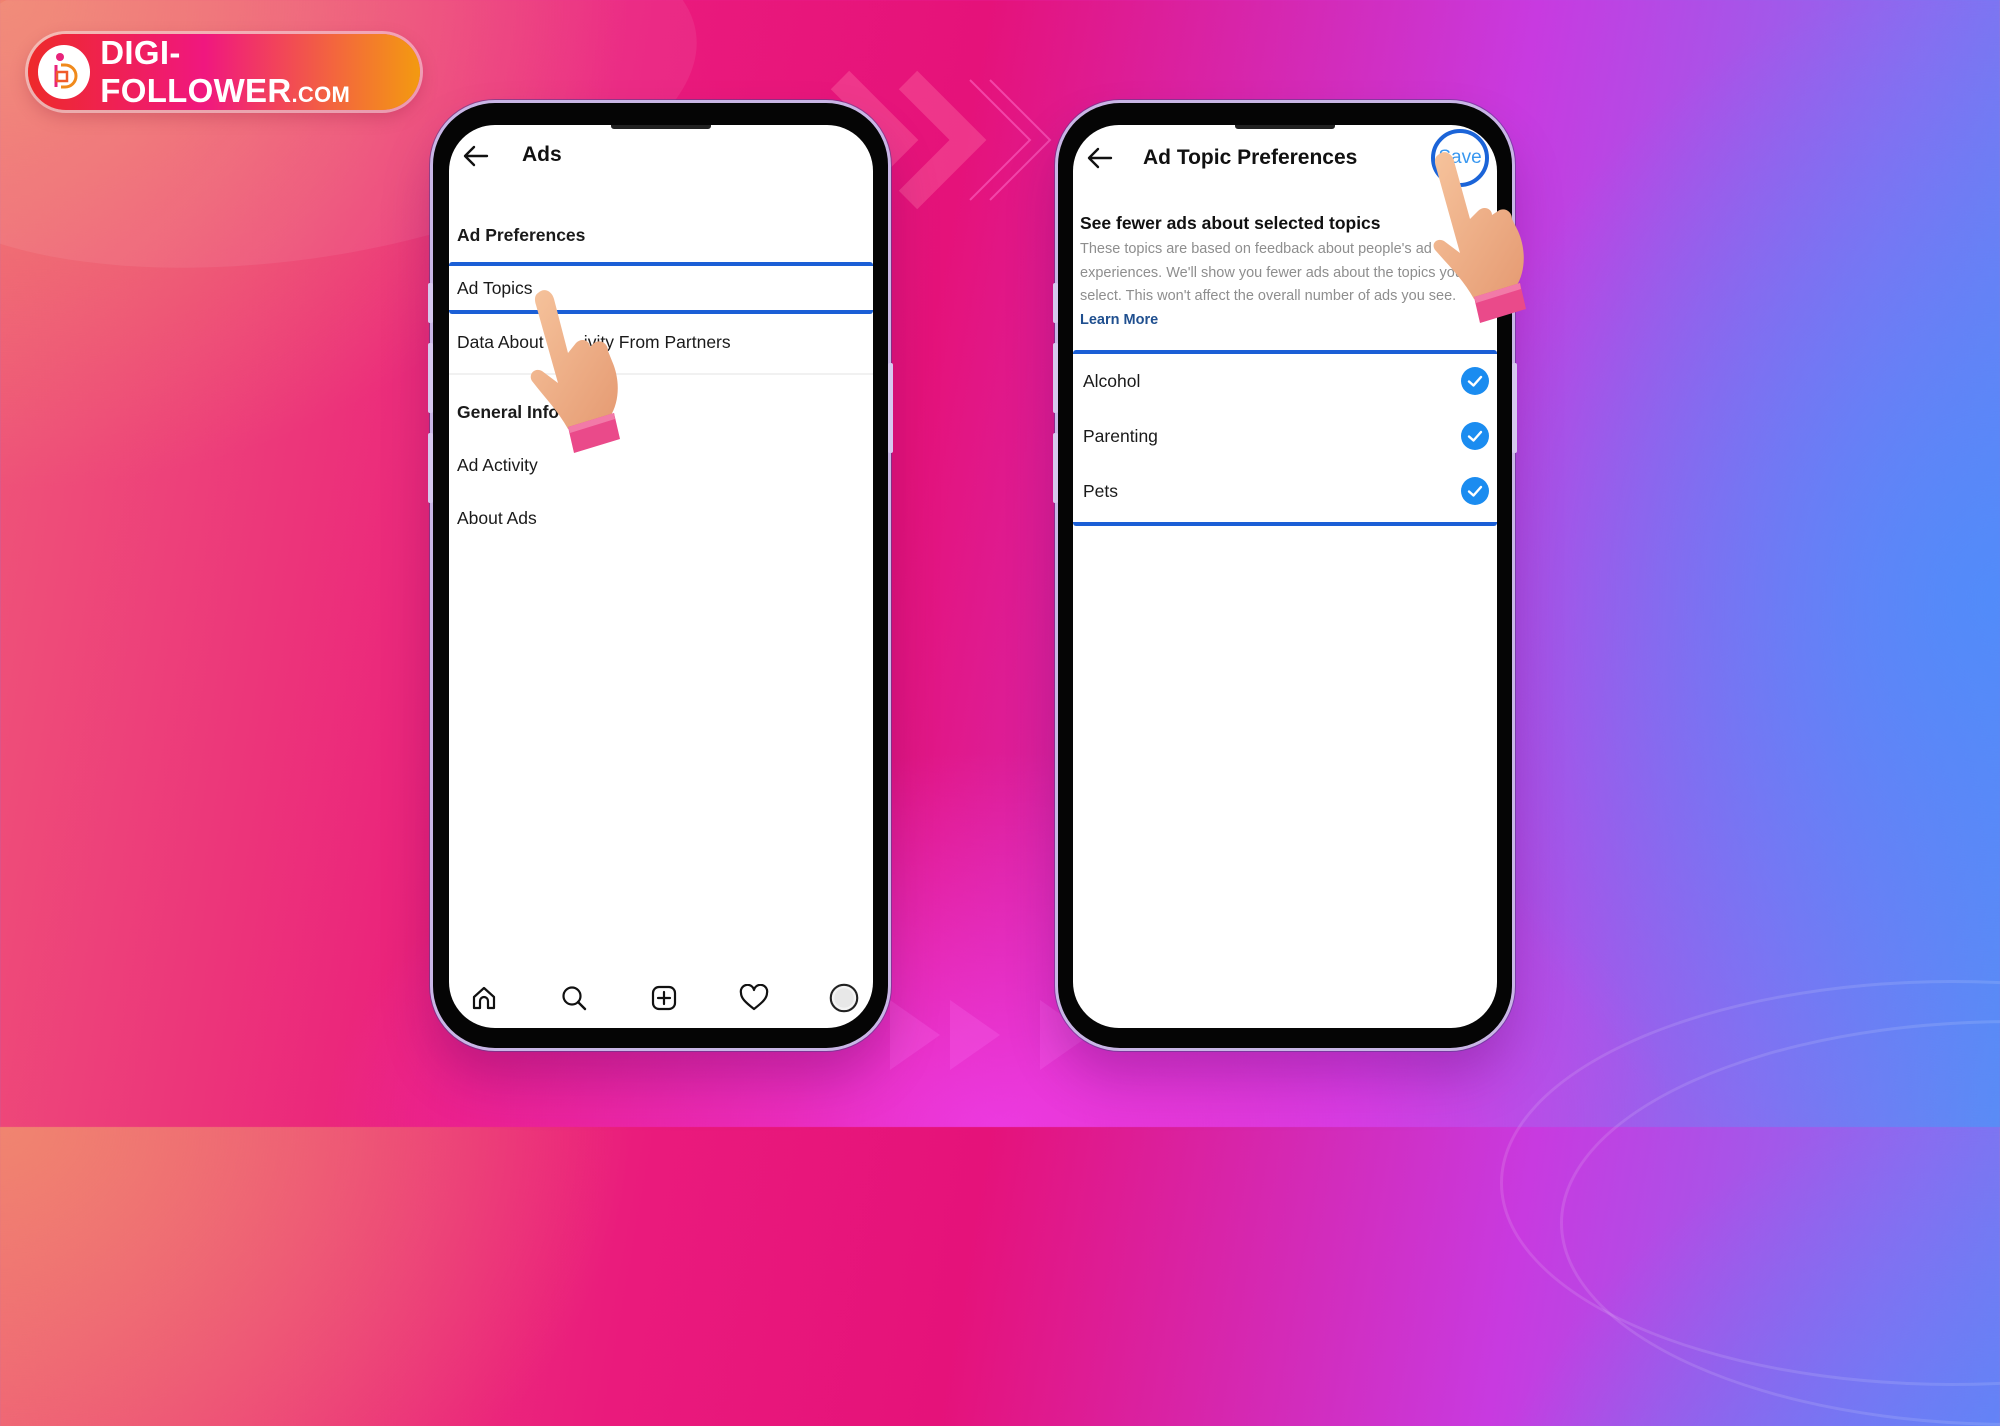  Describe the element at coordinates (661, 465) in the screenshot. I see `menu-item-ad-activity: Ad Activity` at that location.